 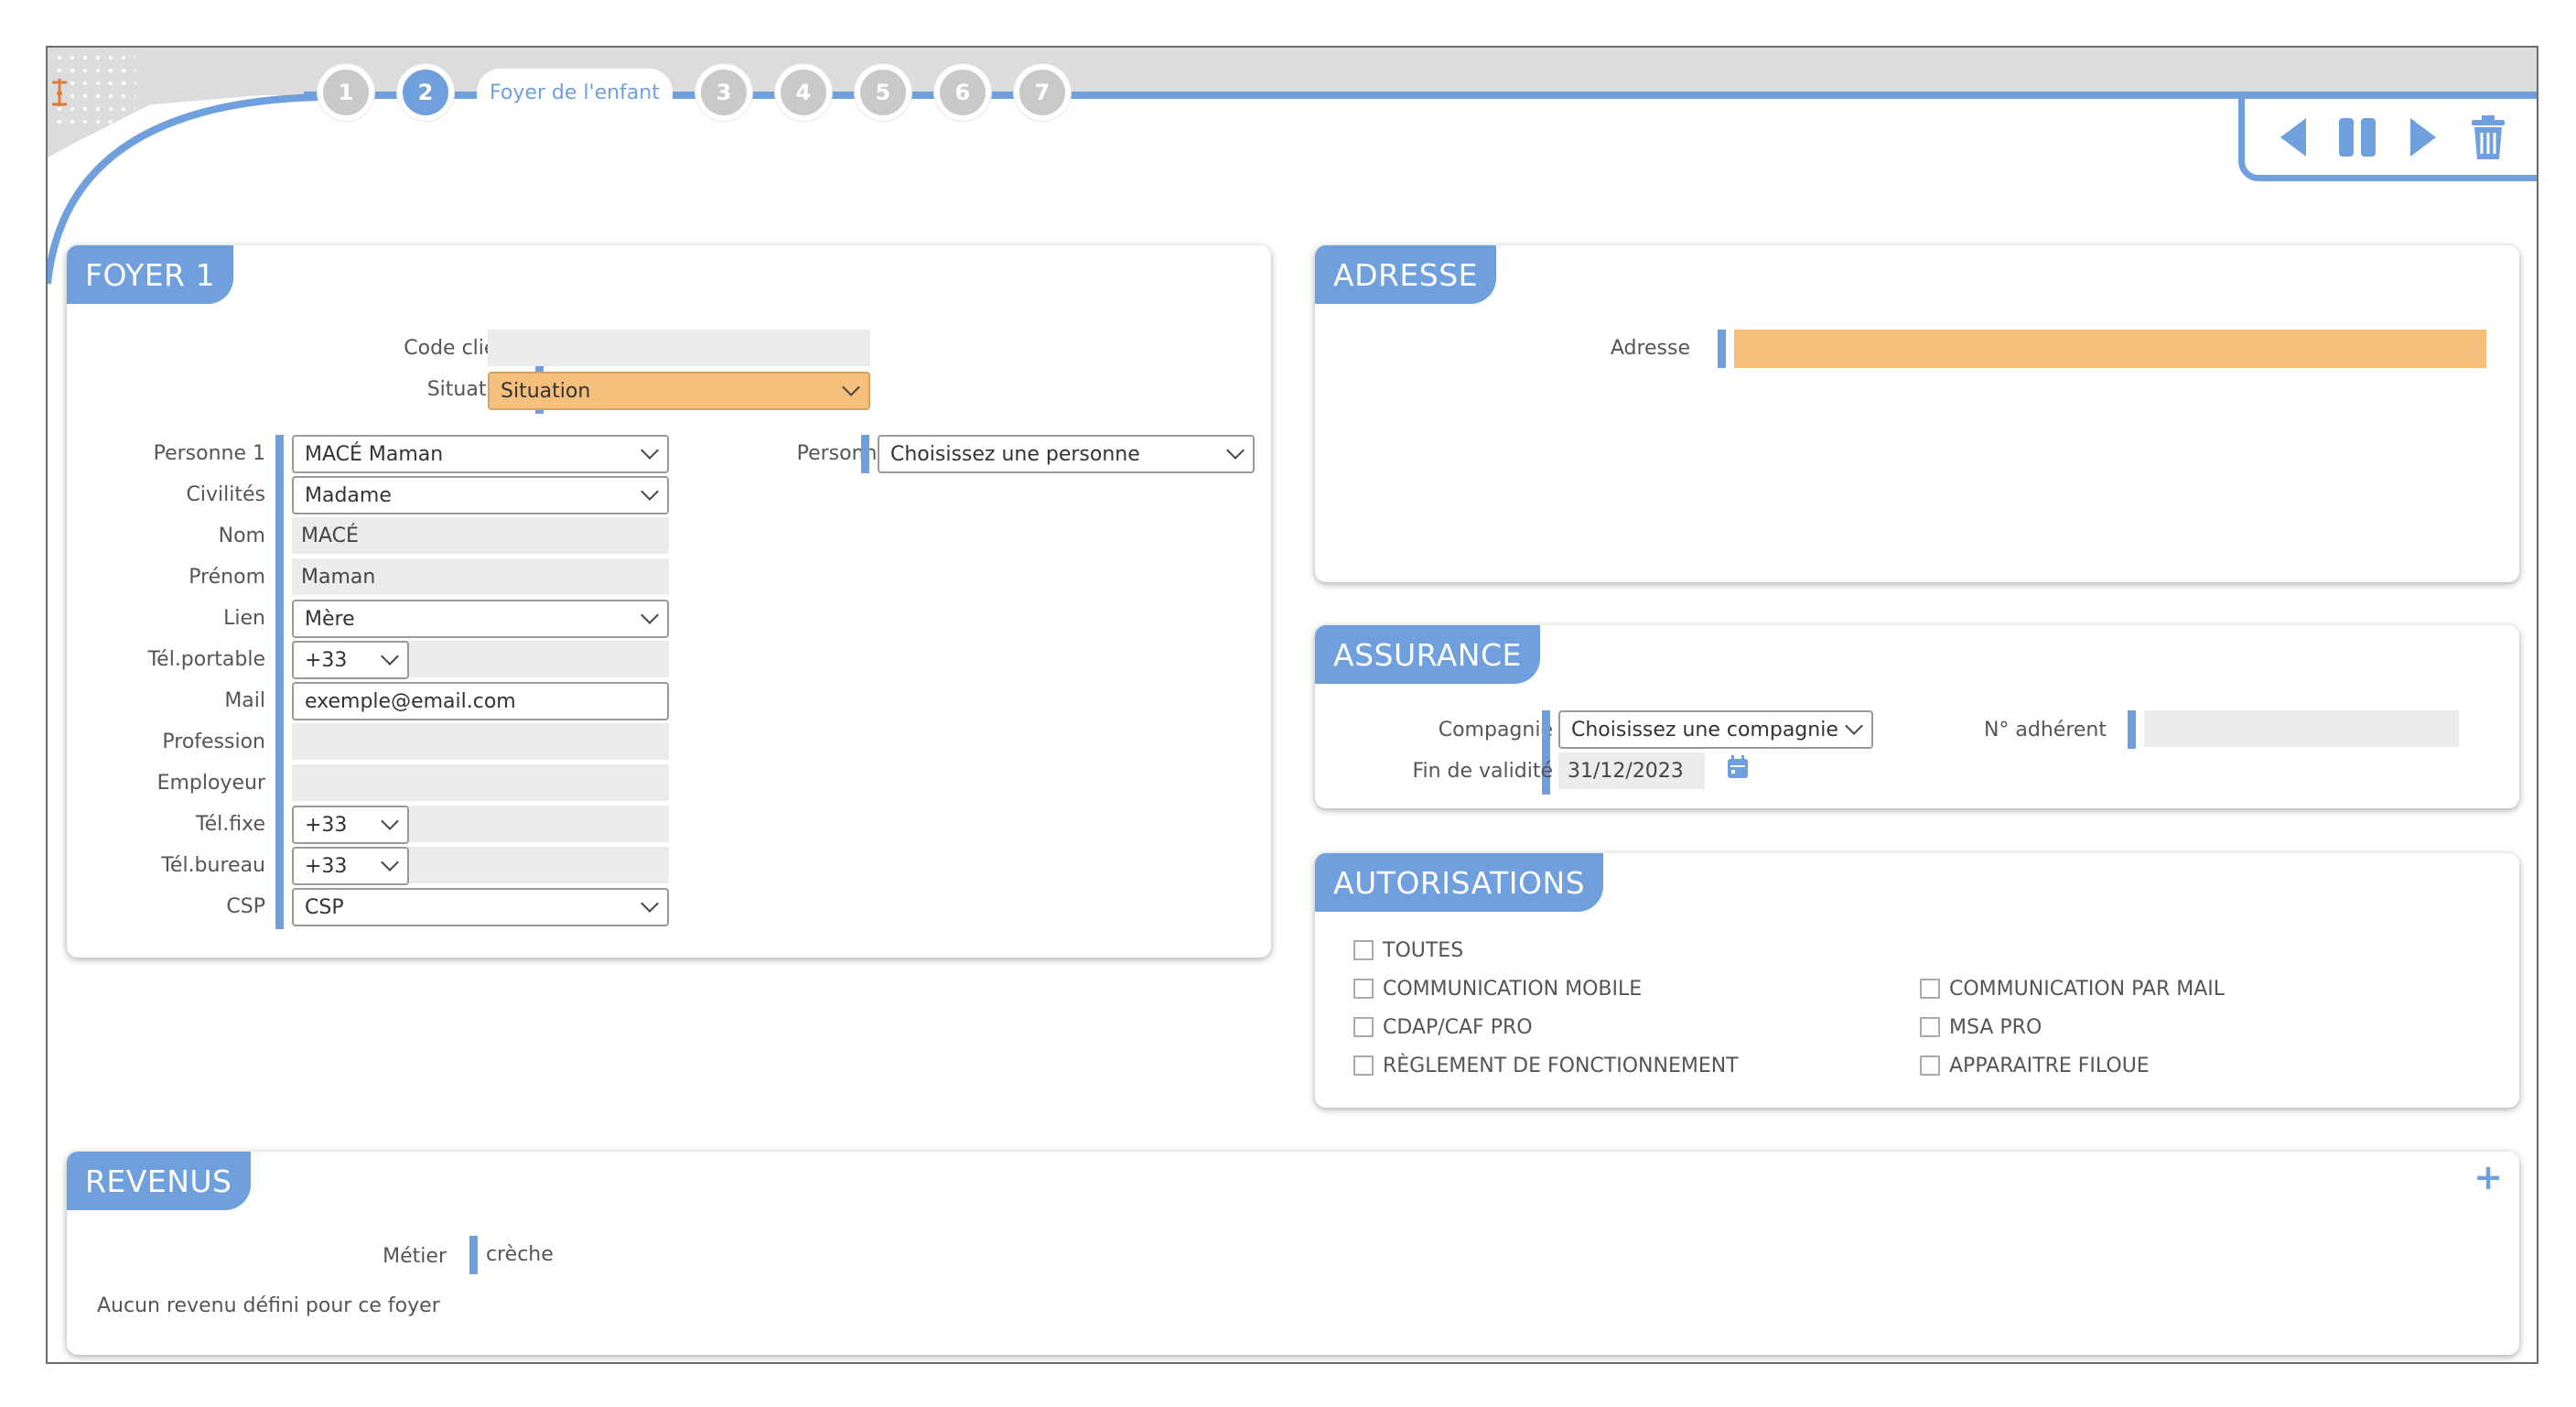 What do you see at coordinates (350, 660) in the screenshot?
I see `tel-portable-code-select: +33` at bounding box center [350, 660].